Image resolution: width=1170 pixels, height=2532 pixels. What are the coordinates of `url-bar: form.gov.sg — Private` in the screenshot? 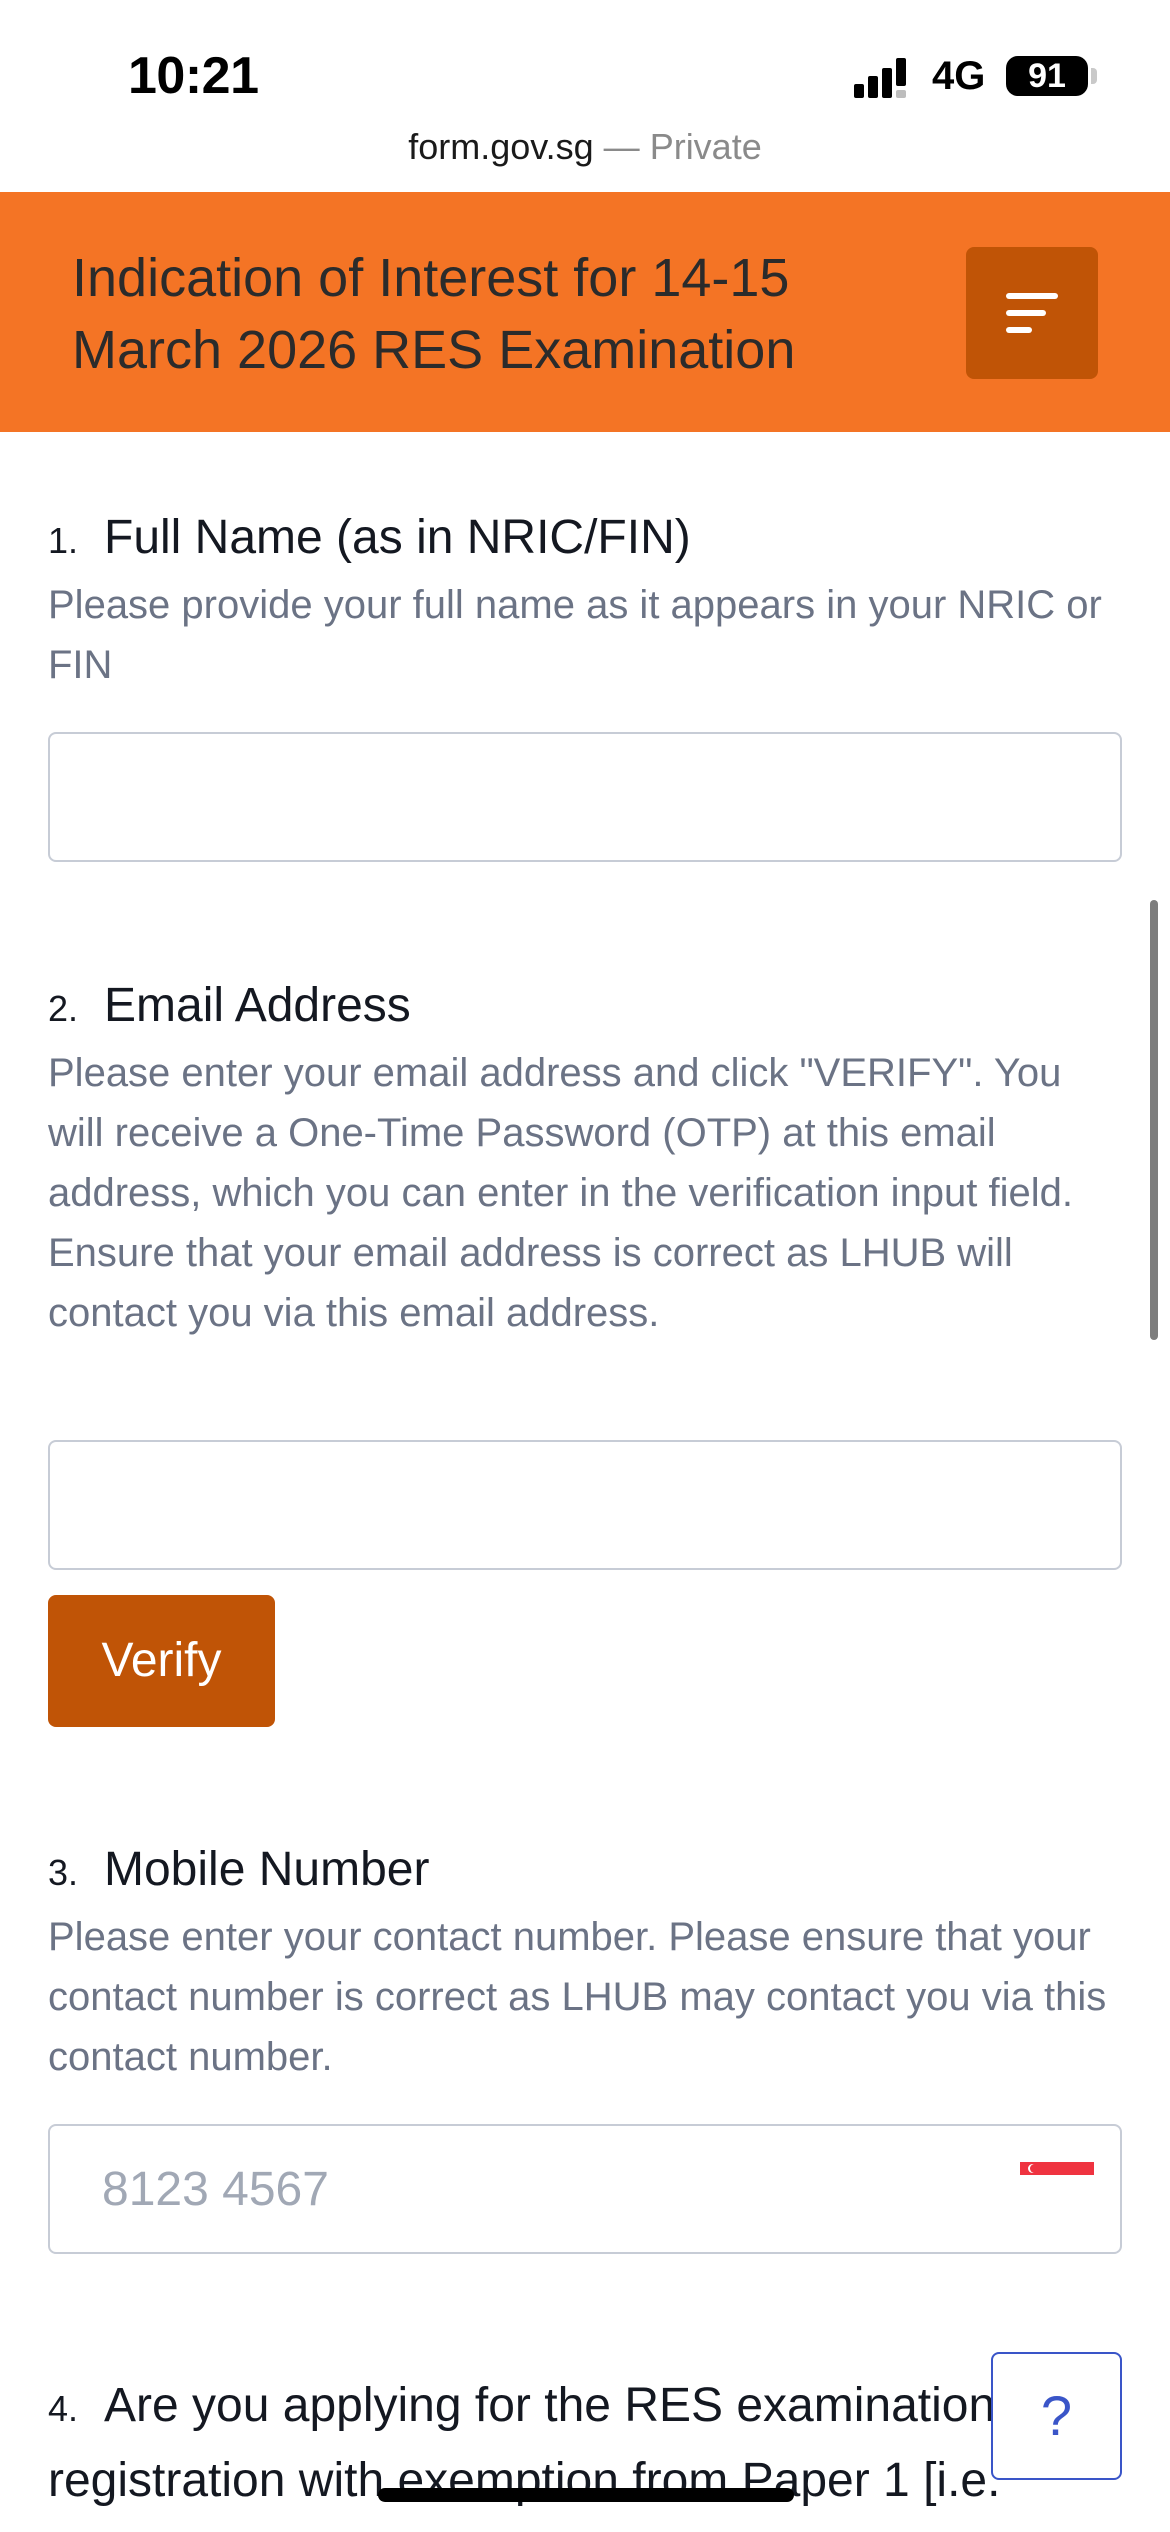 It's located at (585, 147).